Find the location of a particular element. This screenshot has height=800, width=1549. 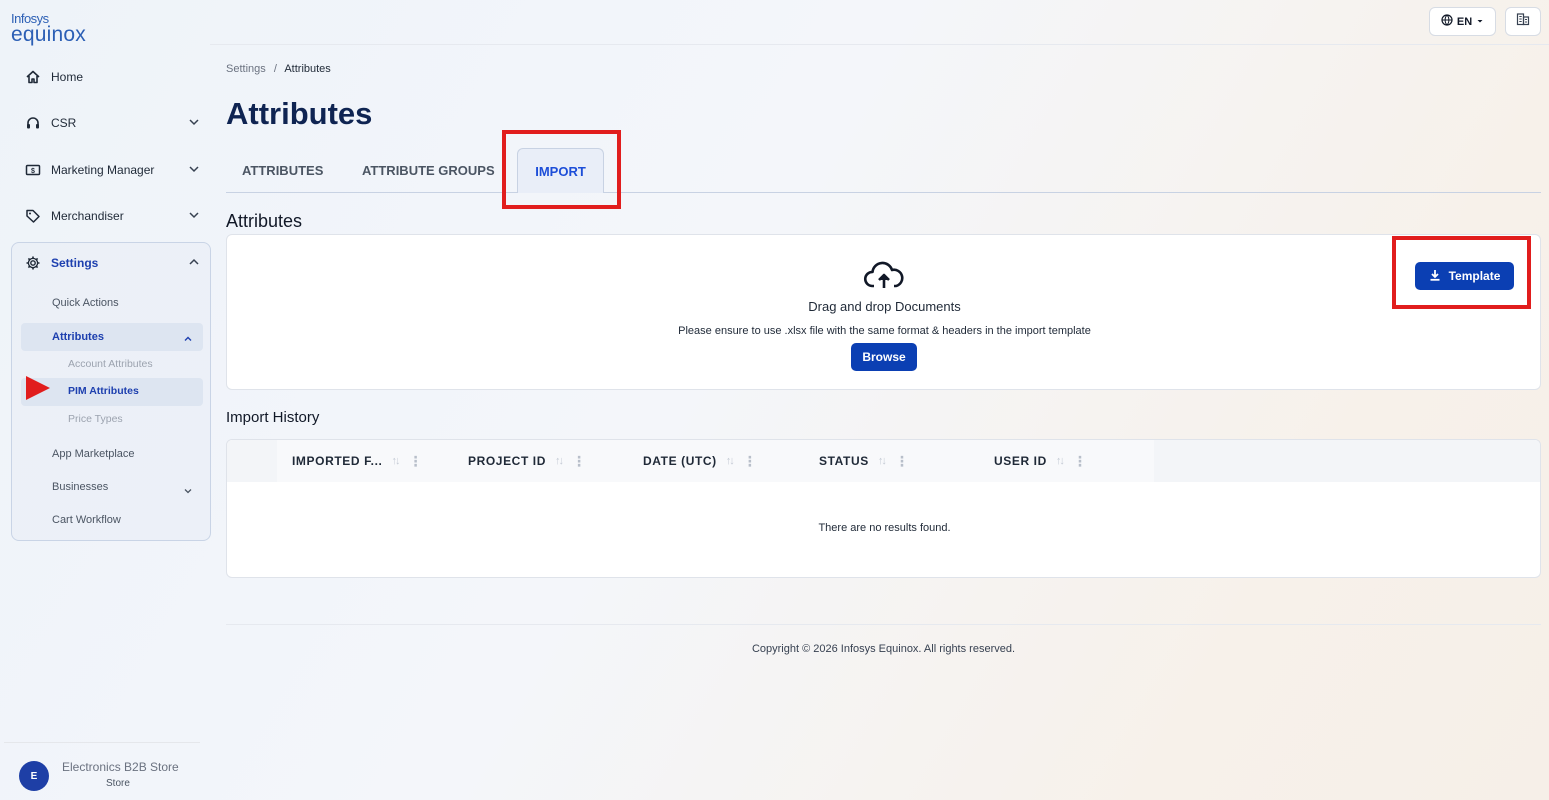

headset-icon is located at coordinates (33, 123).